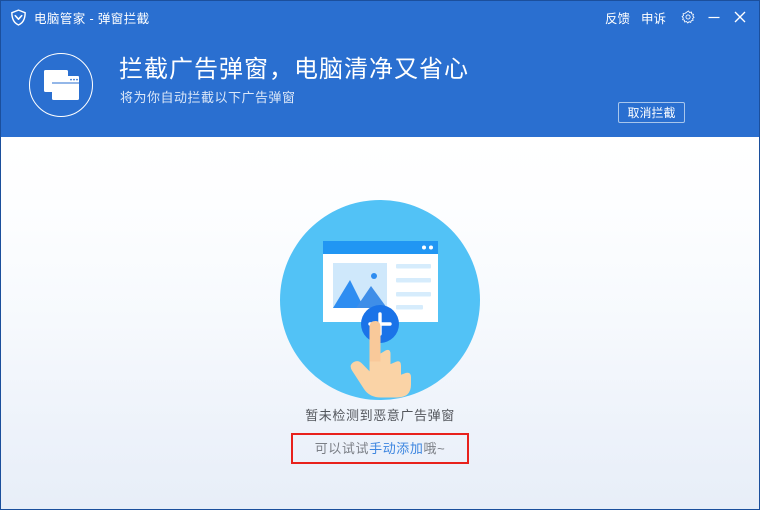 The width and height of the screenshot is (760, 510). I want to click on close-icon, so click(740, 17).